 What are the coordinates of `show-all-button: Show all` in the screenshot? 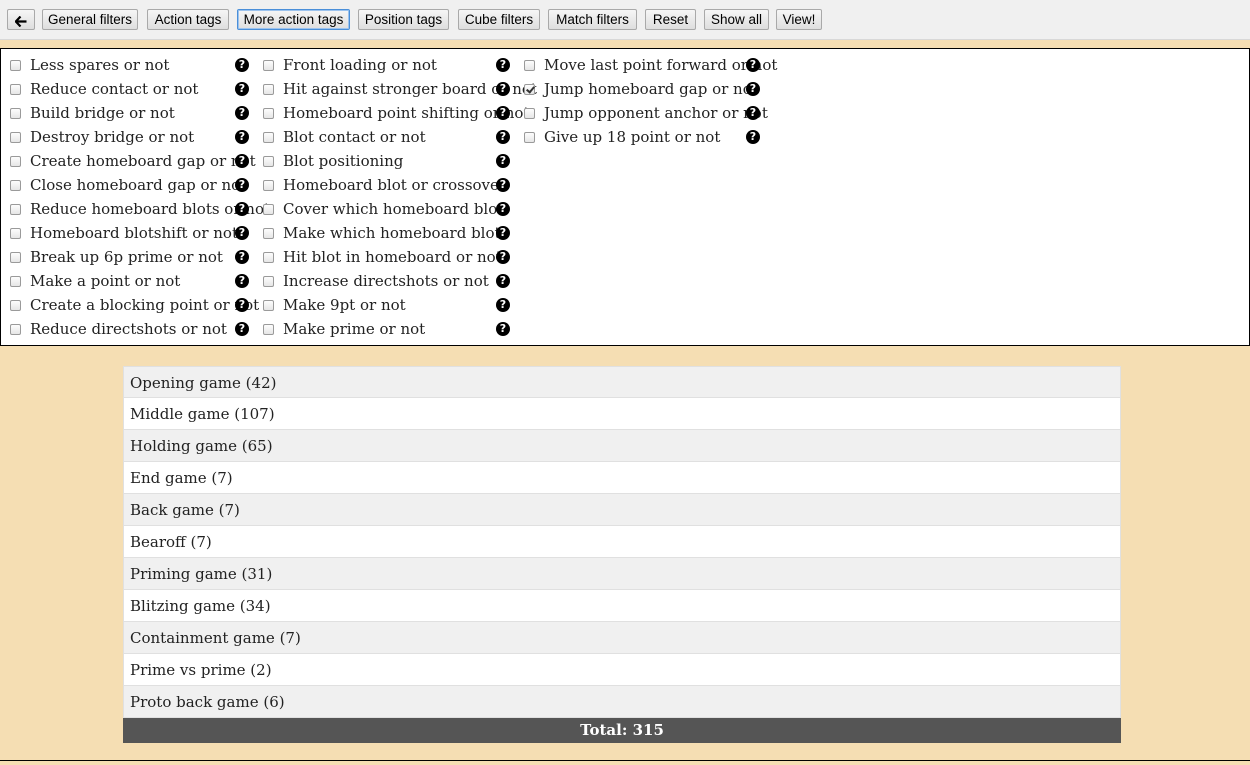 It's located at (736, 19).